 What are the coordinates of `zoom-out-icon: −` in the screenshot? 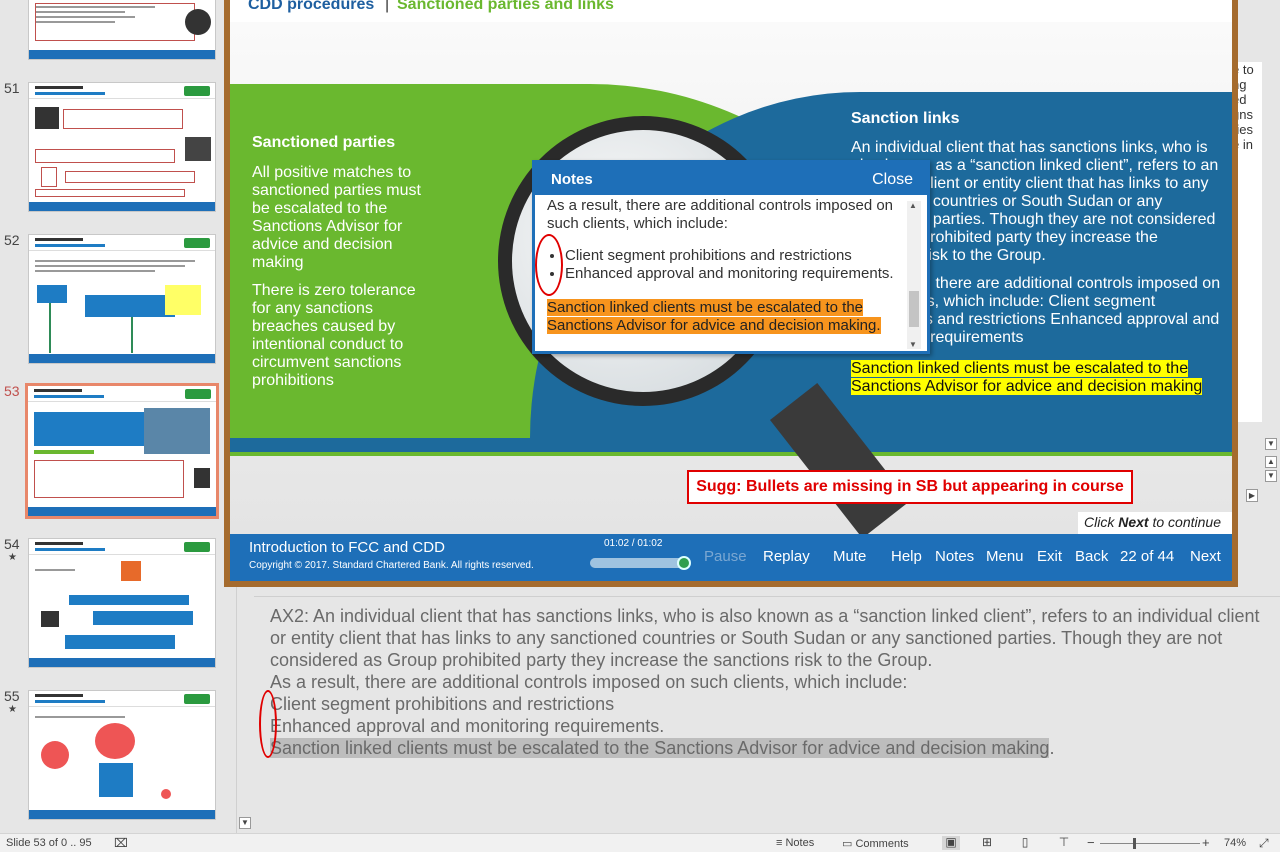 It's located at (1091, 842).